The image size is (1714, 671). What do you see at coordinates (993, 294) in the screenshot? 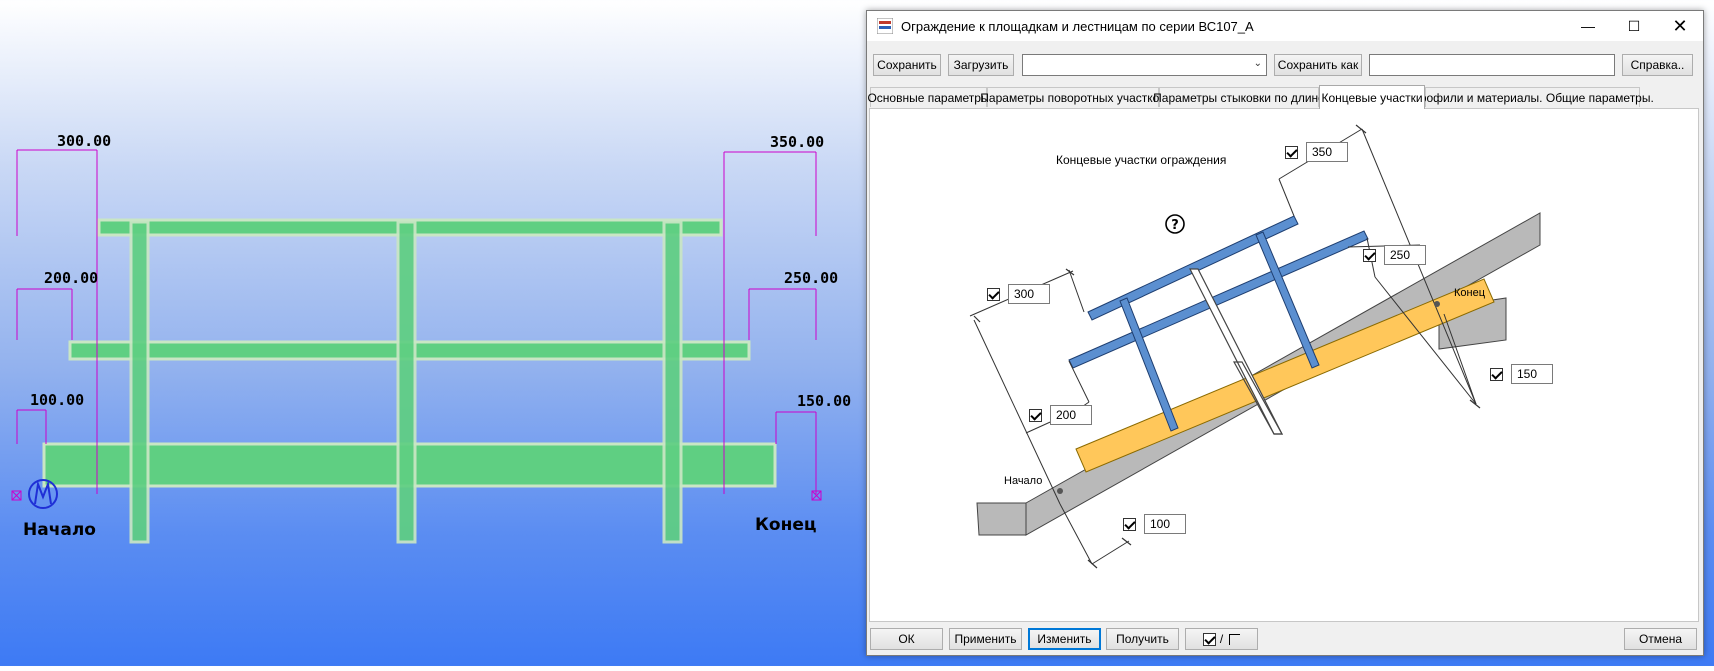
I see `start-top-checkbox` at bounding box center [993, 294].